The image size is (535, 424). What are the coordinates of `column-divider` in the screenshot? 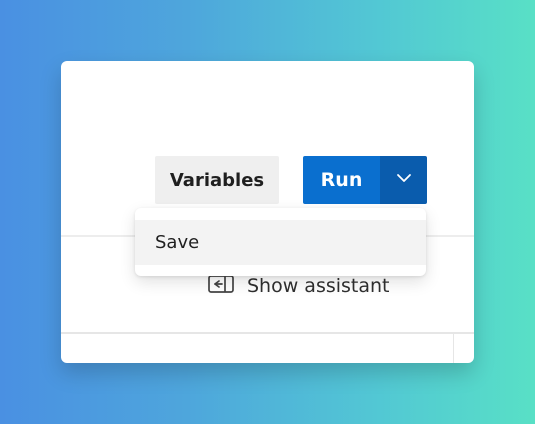 It's located at (453, 348).